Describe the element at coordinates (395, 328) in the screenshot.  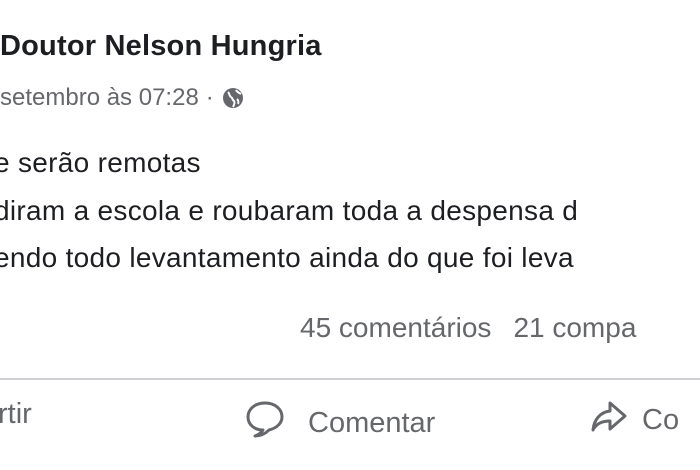
I see `comments-count-link: 45 comentários` at that location.